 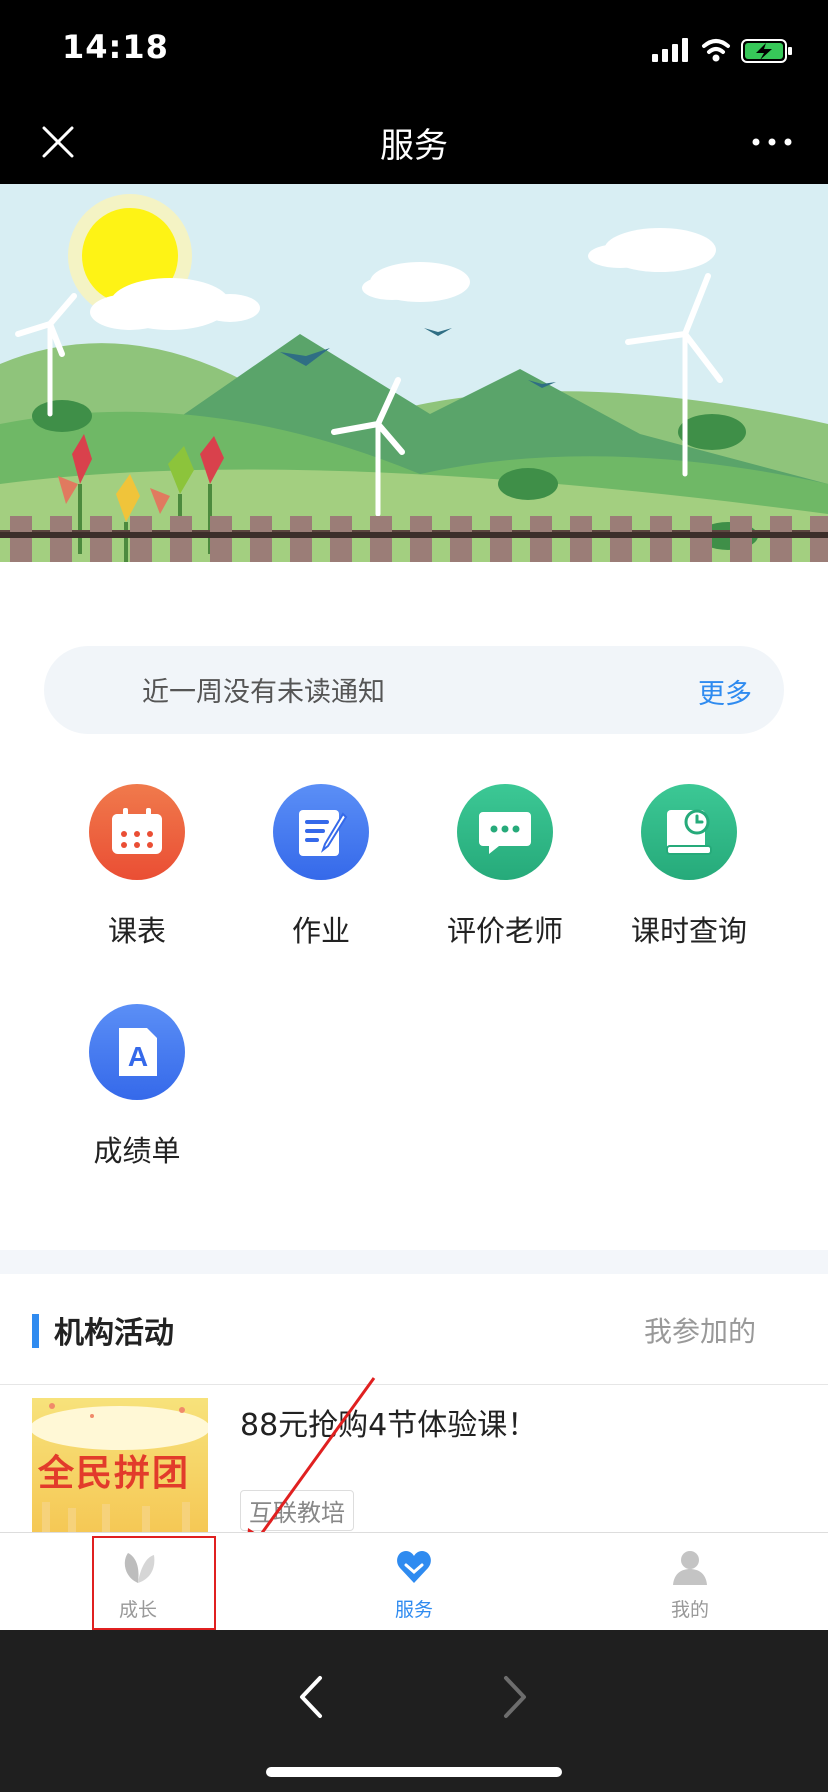 I want to click on service-homework: 作业, so click(x=321, y=867).